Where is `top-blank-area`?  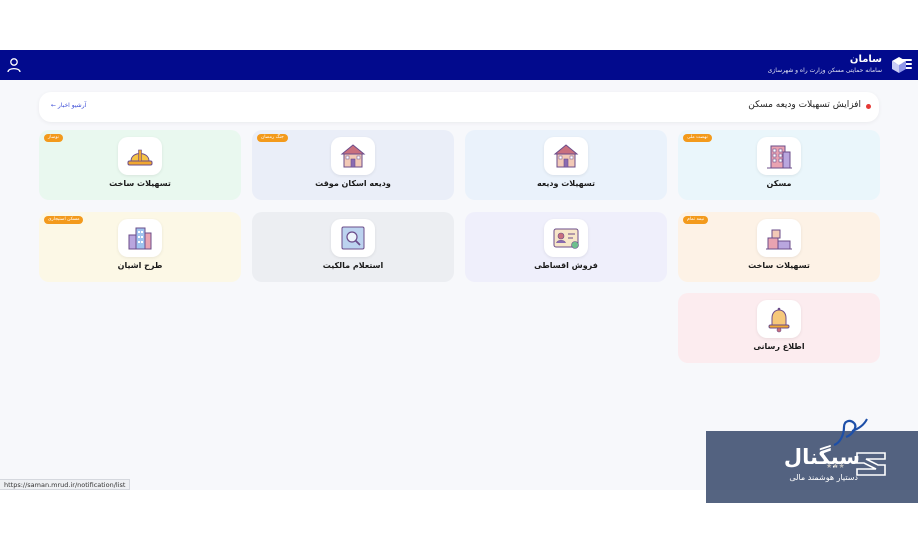
top-blank-area is located at coordinates (459, 25).